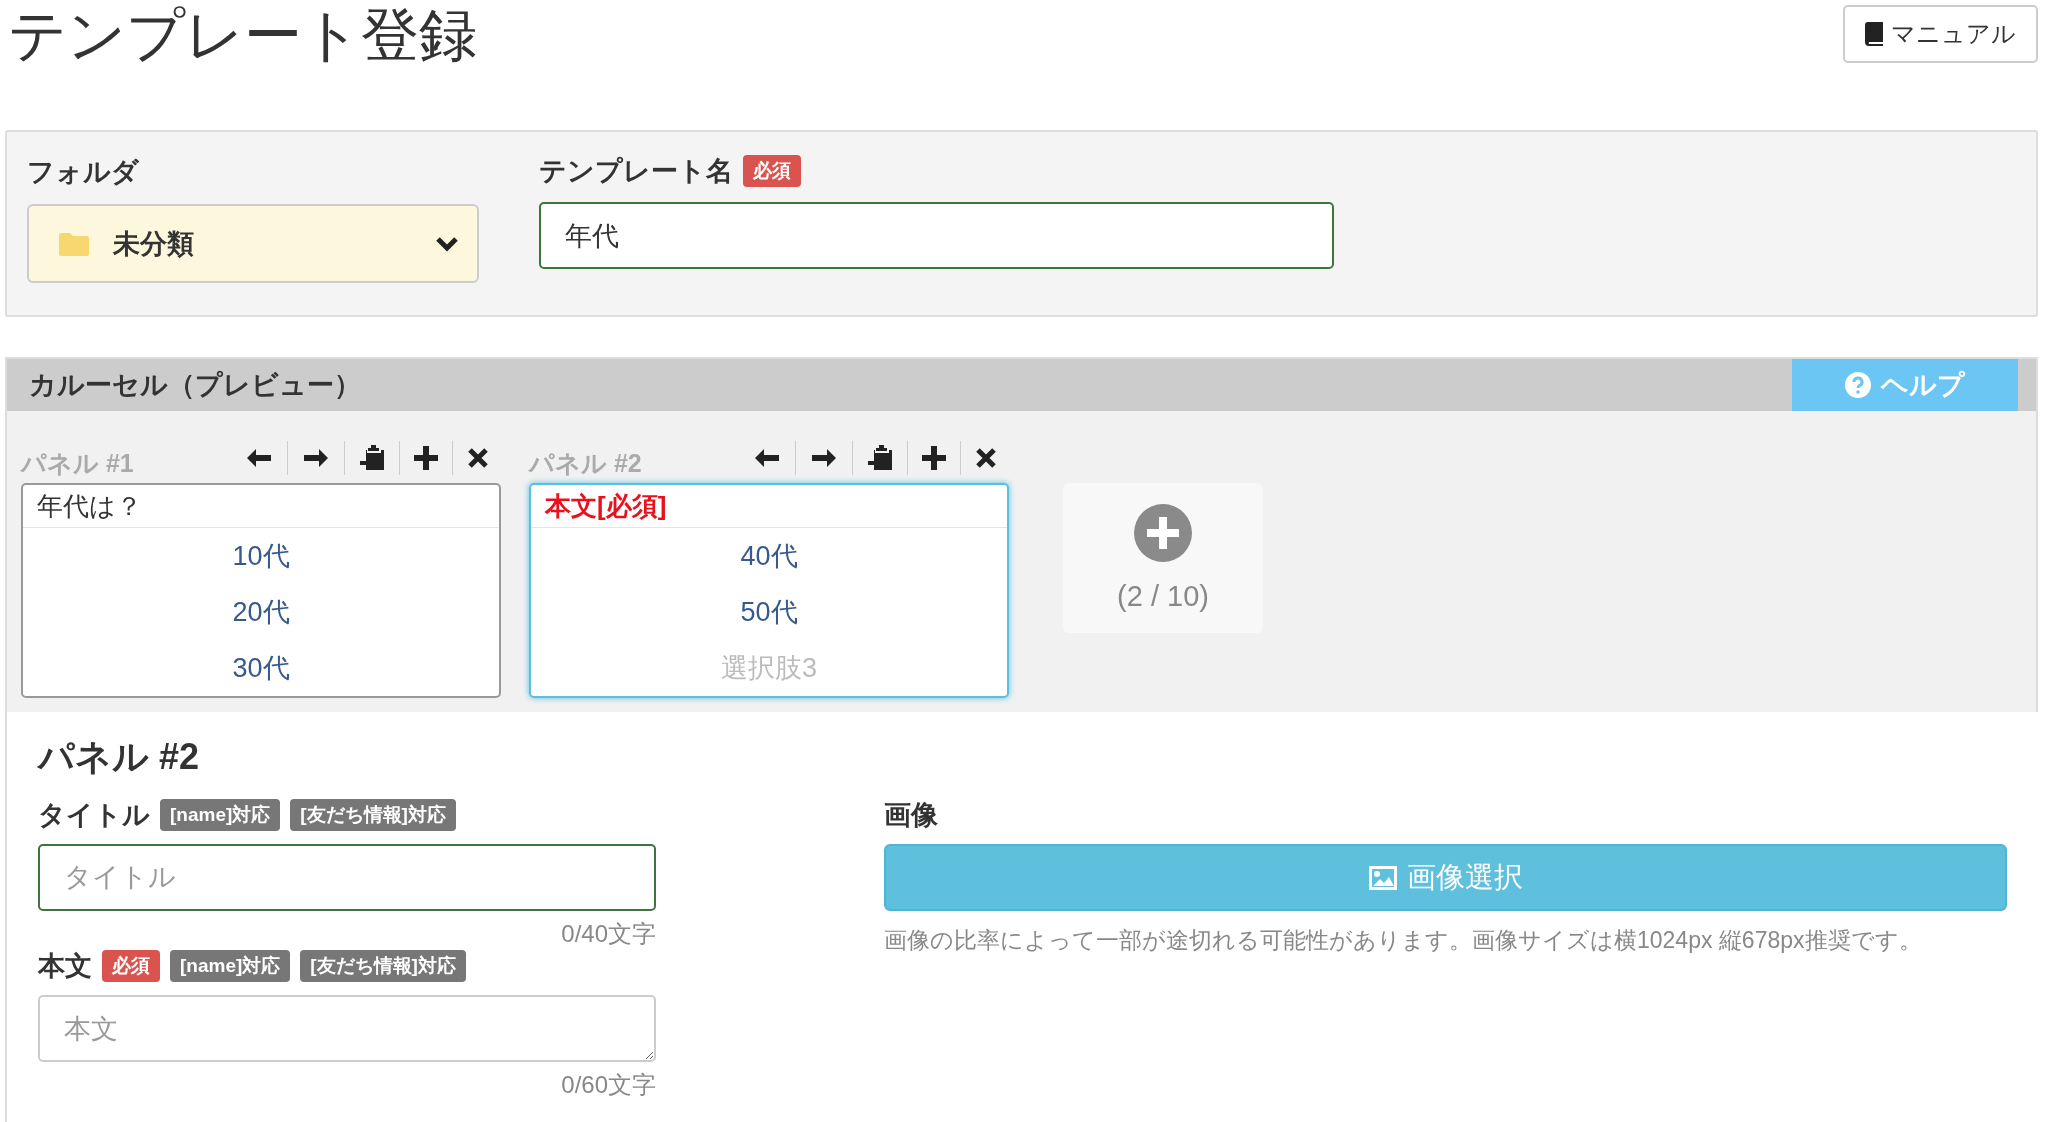  Describe the element at coordinates (936, 235) in the screenshot. I see `template-name-field: 年代` at that location.